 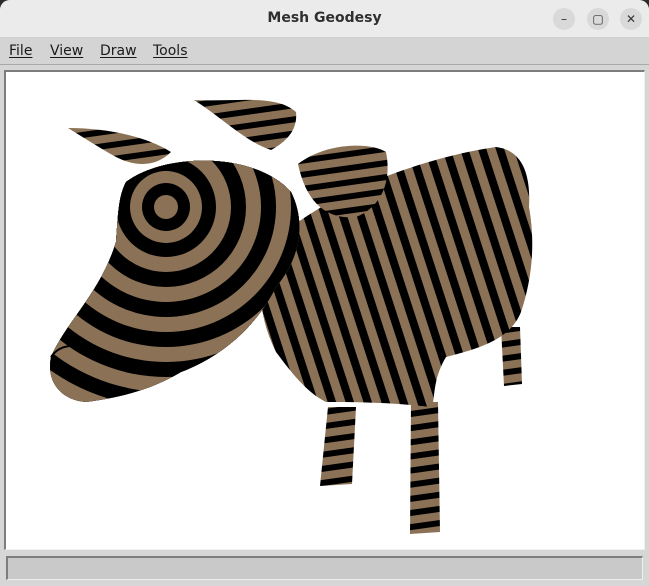 I want to click on minimize-button: –, so click(x=564, y=19).